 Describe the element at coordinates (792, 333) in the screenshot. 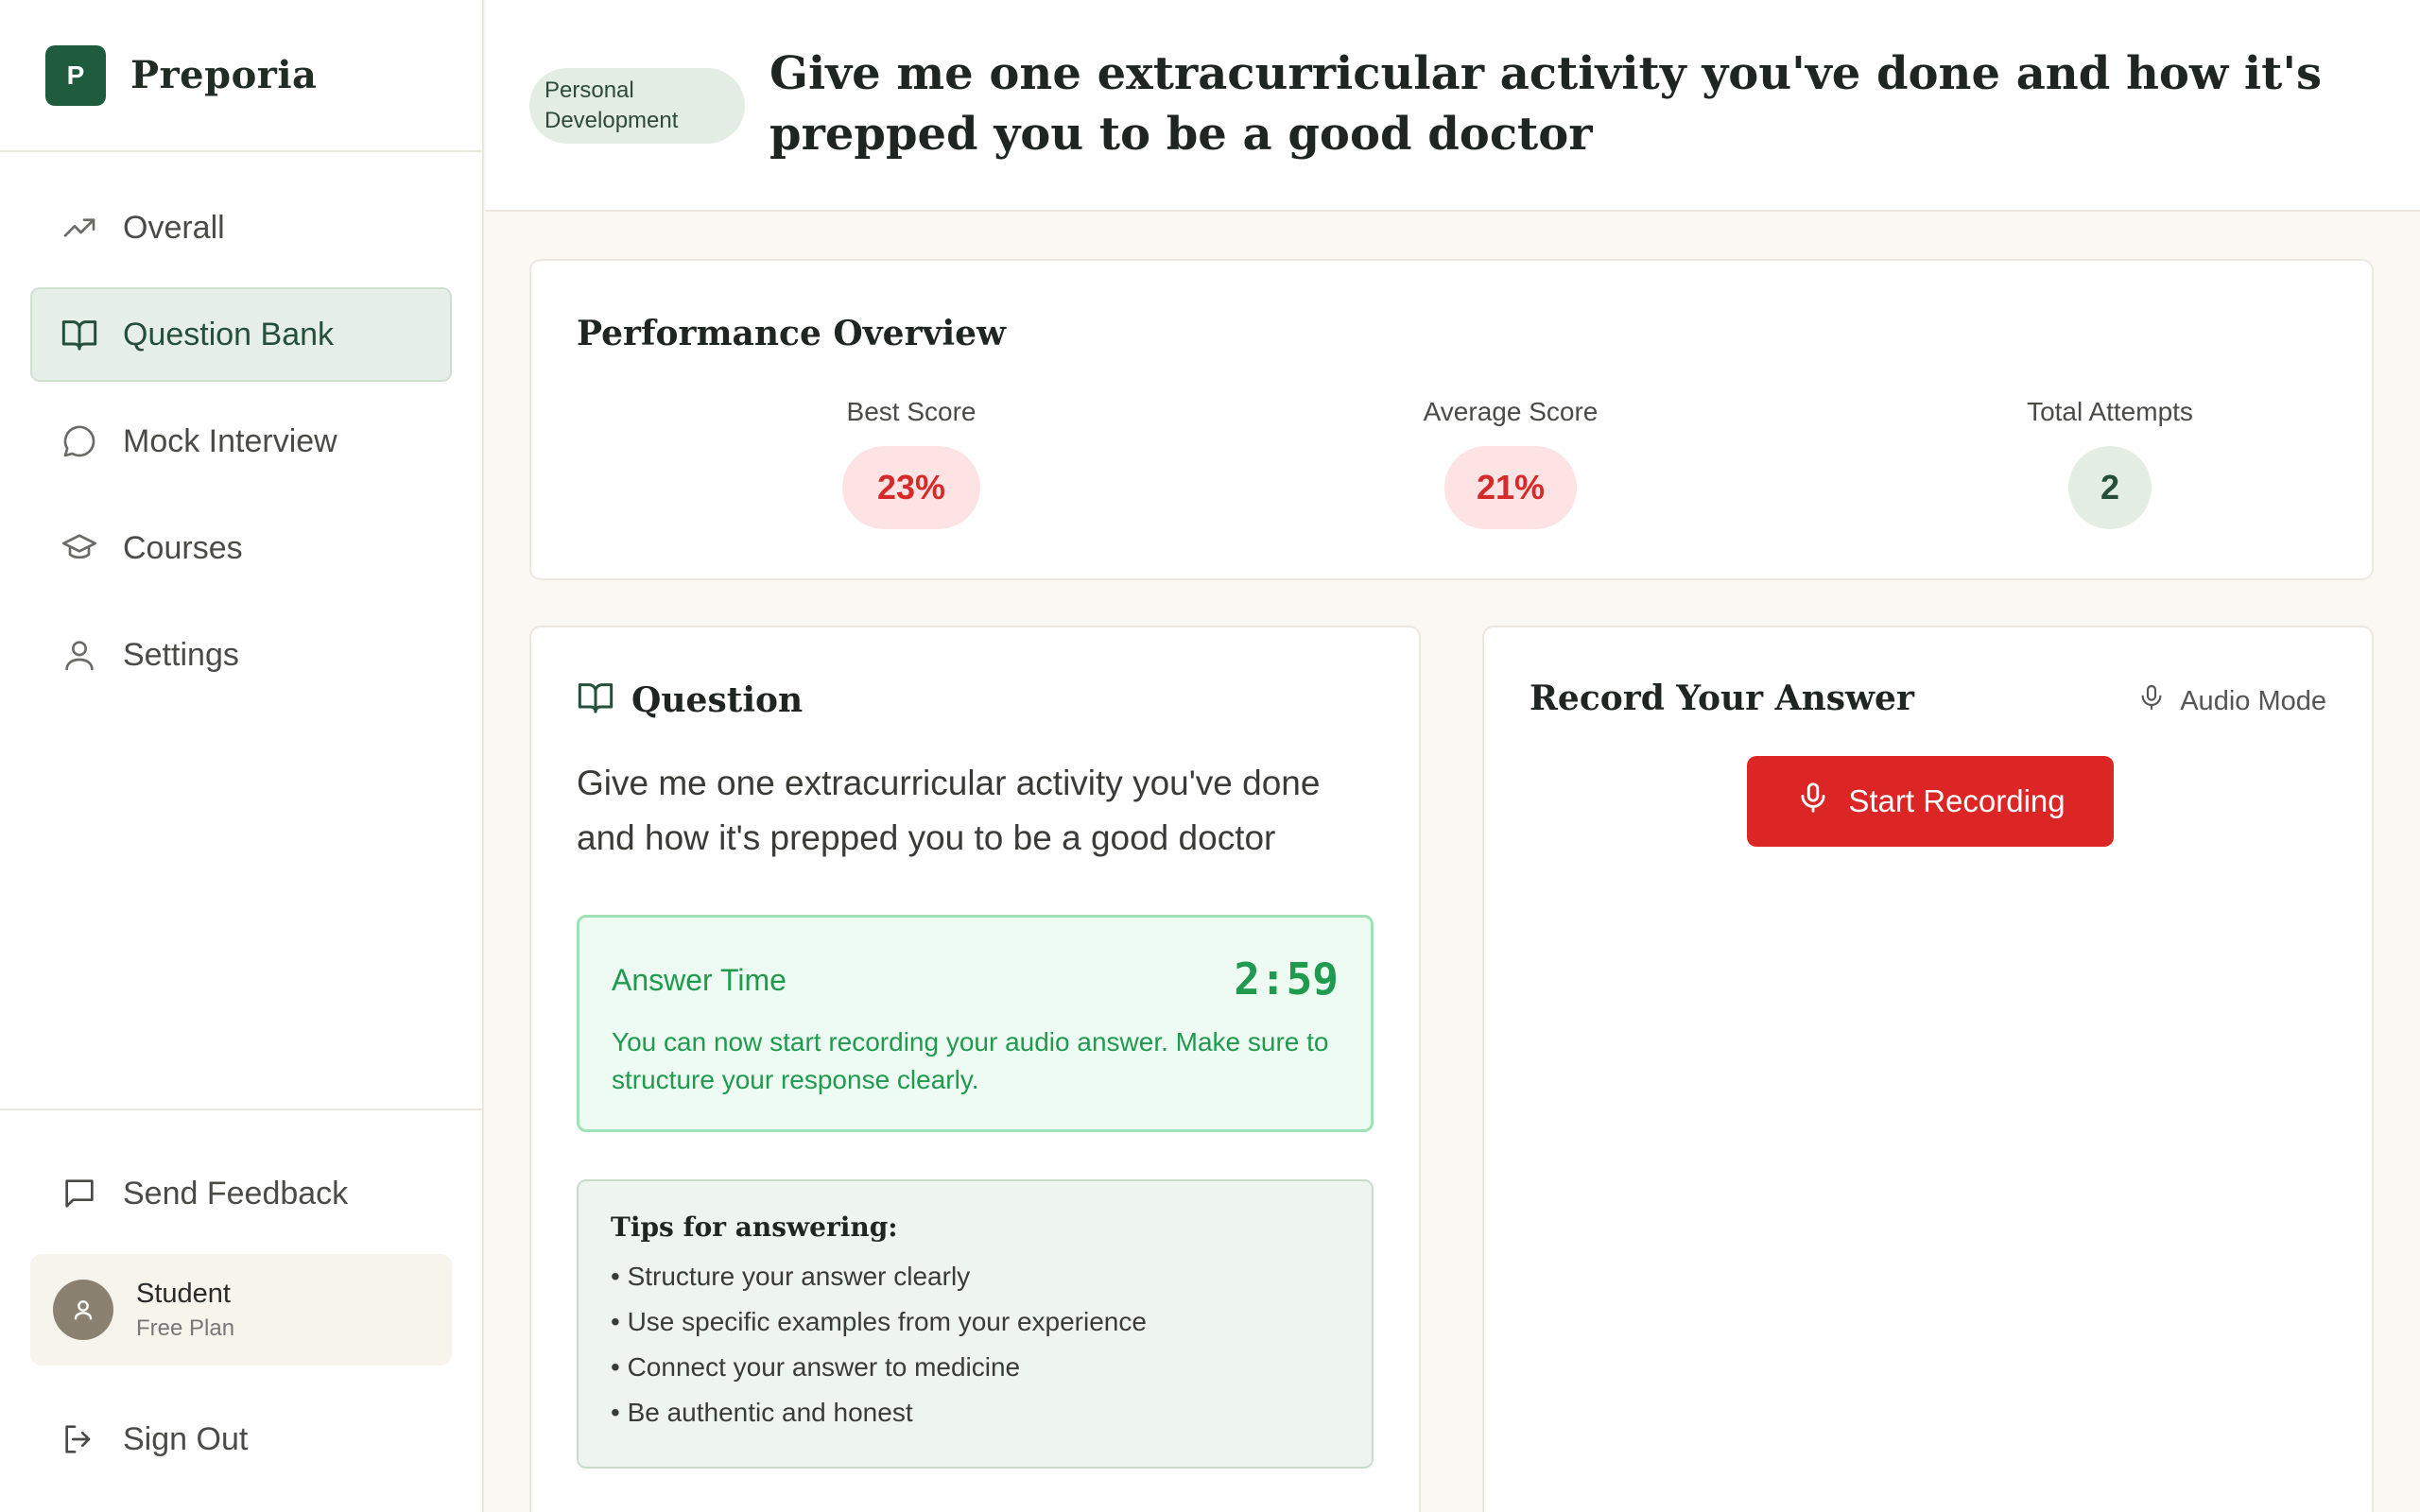

I see `performance-title: Performance Overview` at that location.